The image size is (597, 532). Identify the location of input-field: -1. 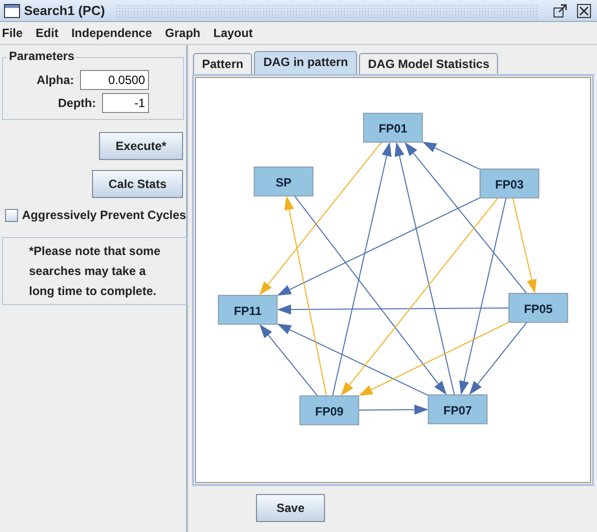
(125, 103).